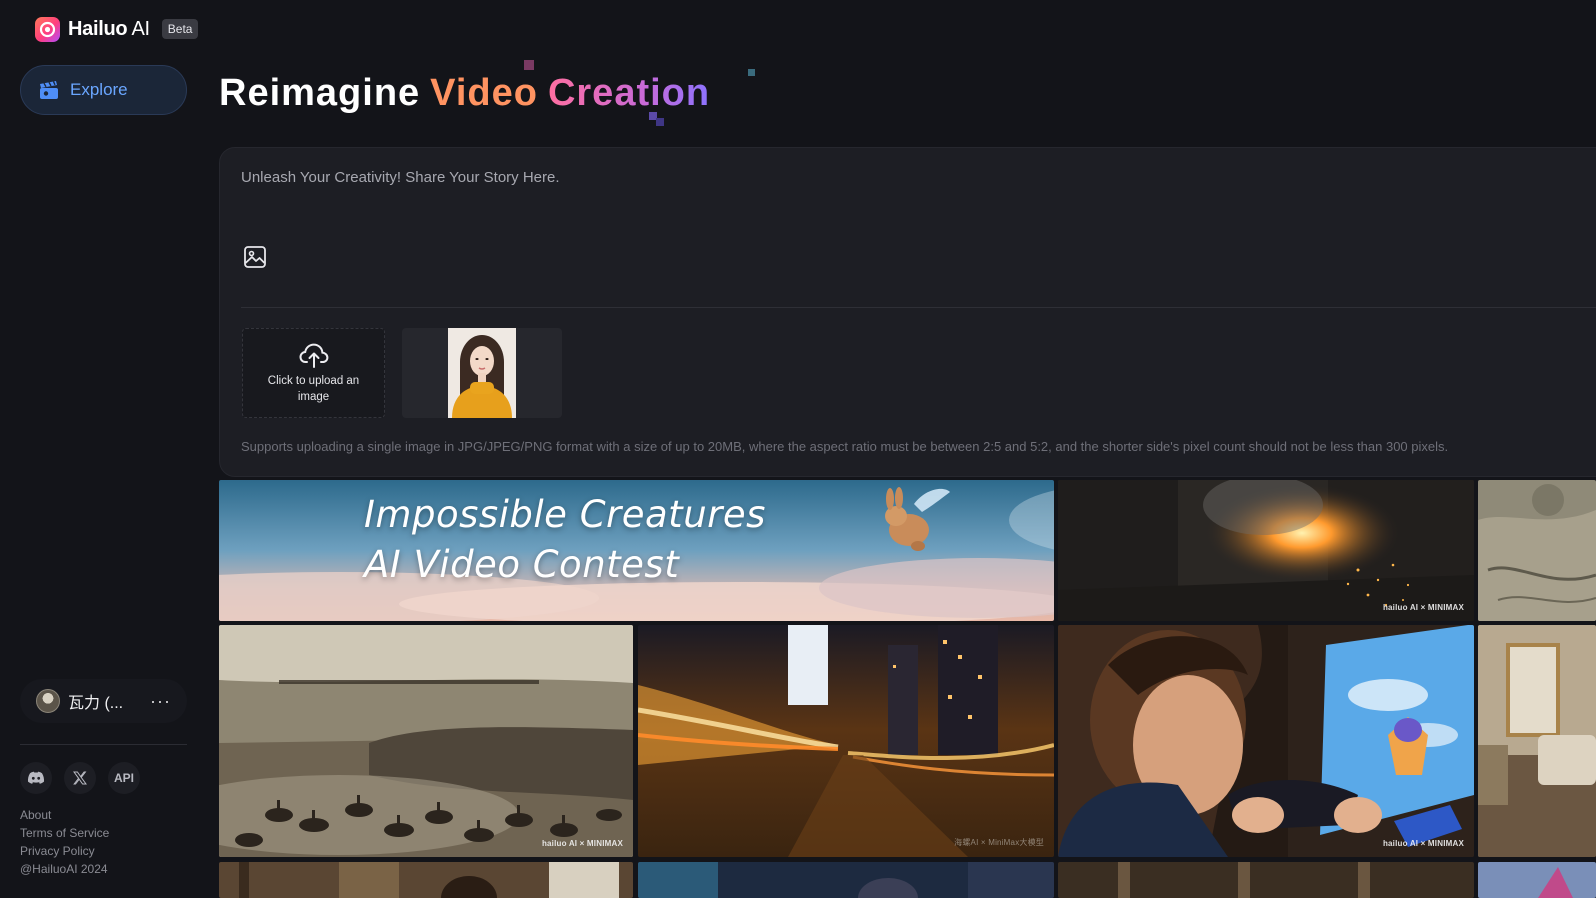 The image size is (1596, 898). I want to click on user-profile: 瓦力 (... ···, so click(103, 701).